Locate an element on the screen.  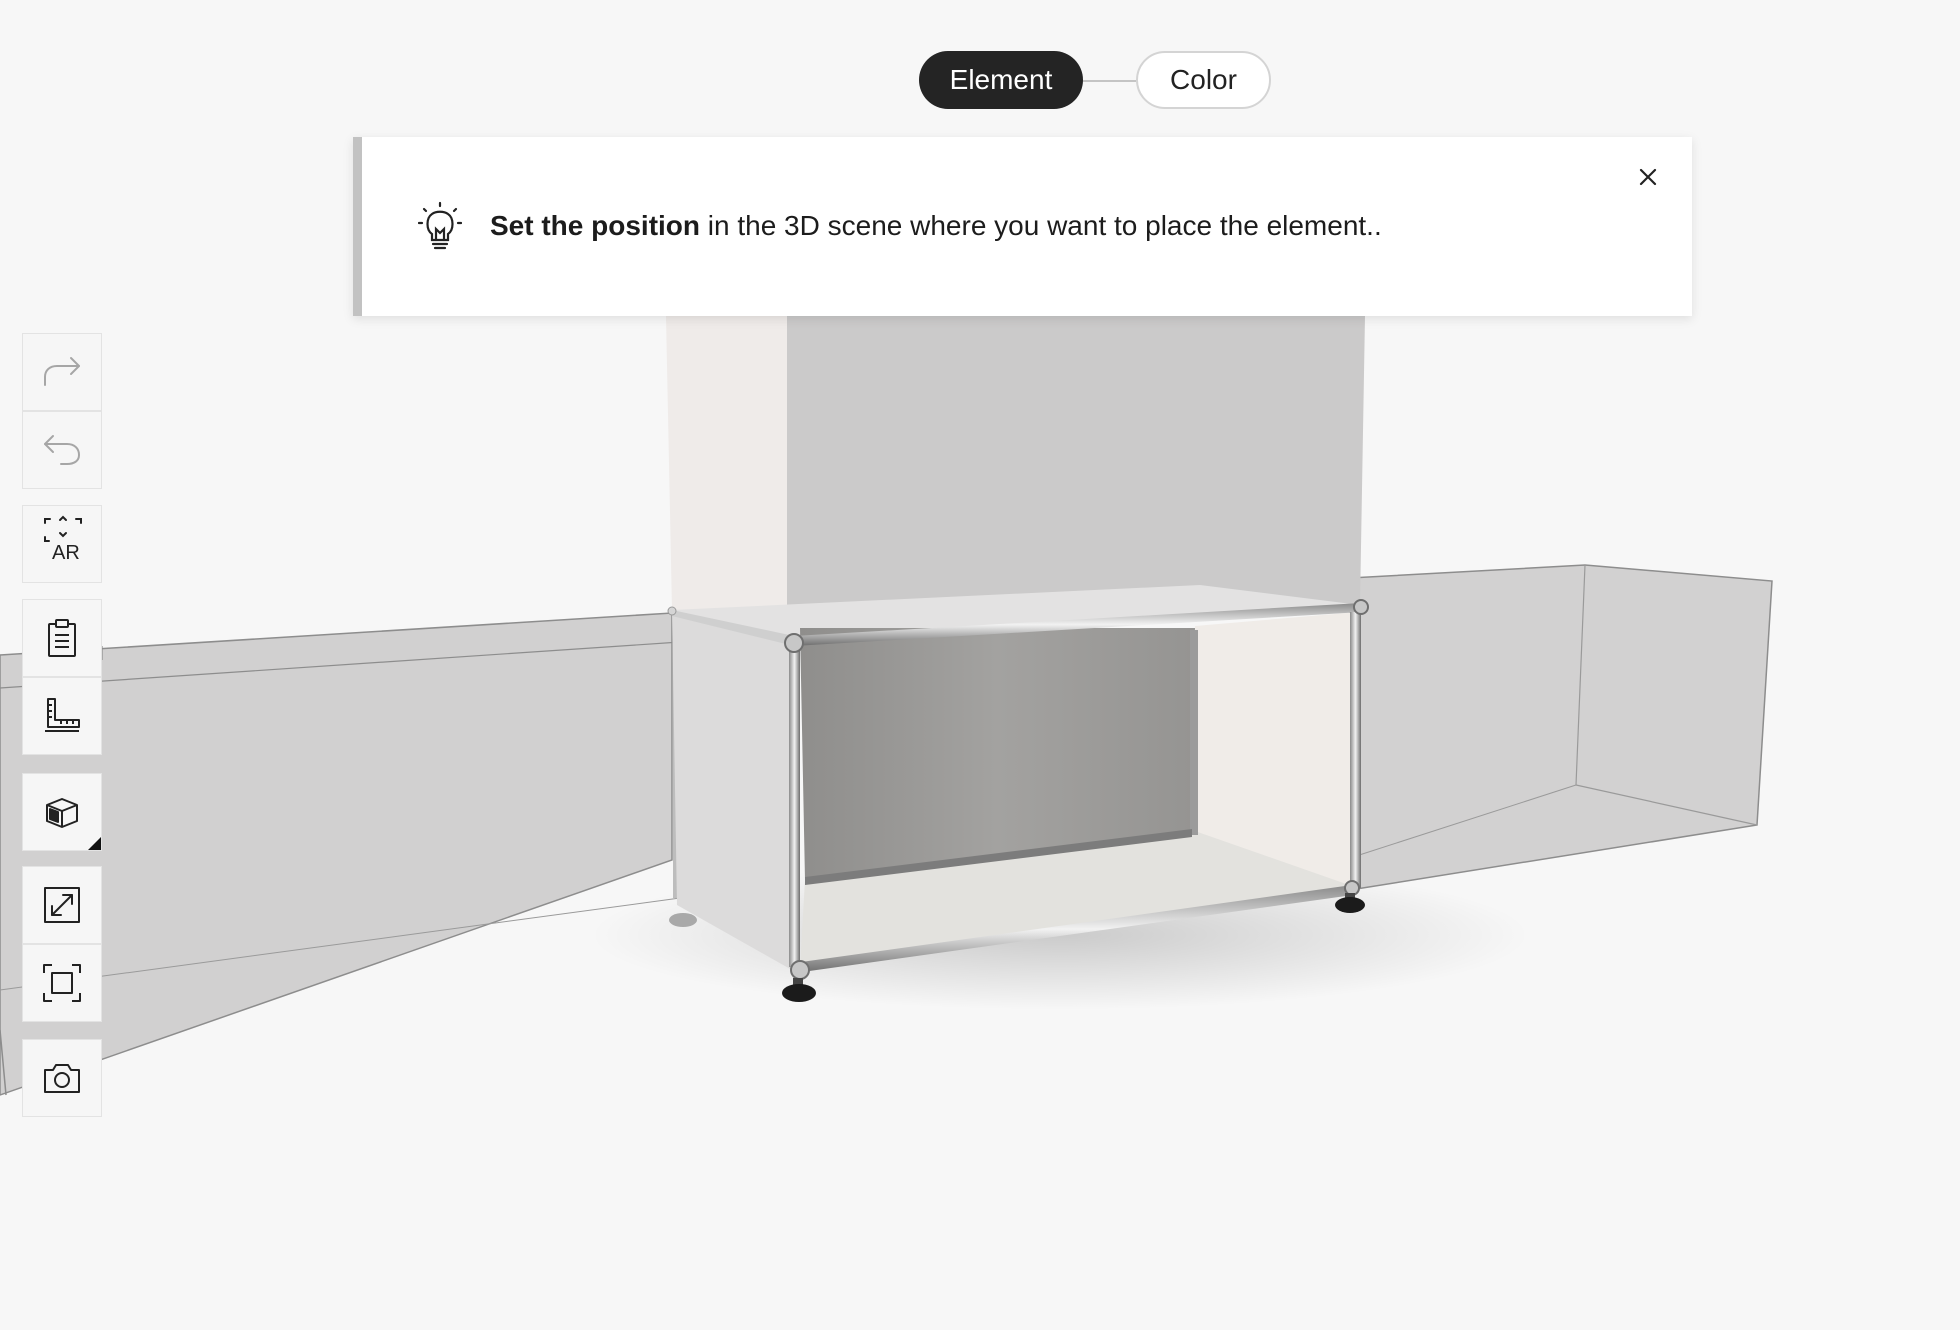
lightbulb-icon is located at coordinates (440, 227).